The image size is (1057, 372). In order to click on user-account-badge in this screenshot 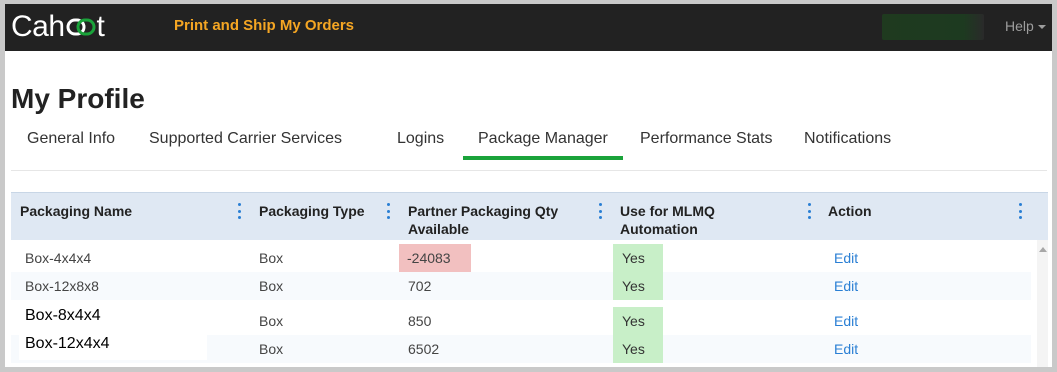, I will do `click(933, 27)`.